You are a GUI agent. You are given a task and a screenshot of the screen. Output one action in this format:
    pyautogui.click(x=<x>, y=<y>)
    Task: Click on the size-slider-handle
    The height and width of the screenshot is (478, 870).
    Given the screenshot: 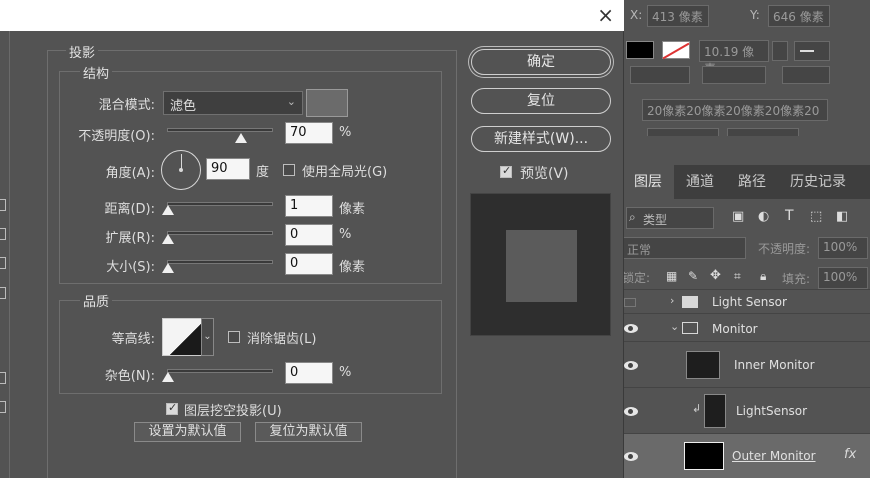 What is the action you would take?
    pyautogui.click(x=168, y=268)
    